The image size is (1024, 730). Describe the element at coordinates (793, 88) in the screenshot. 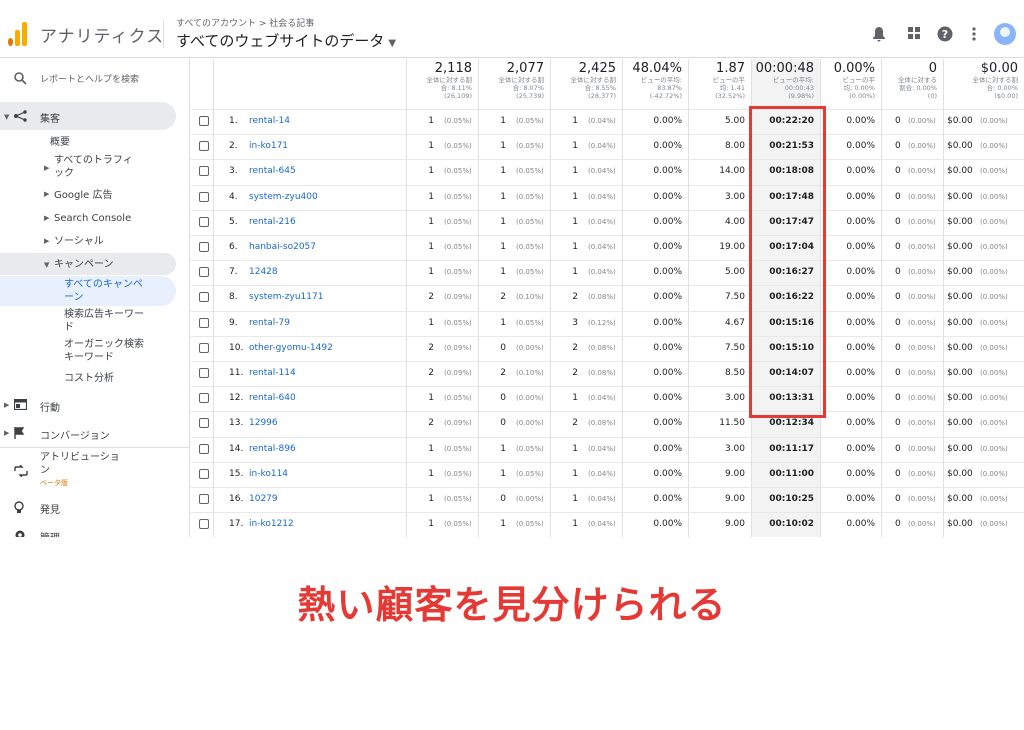

I see `total-note: ビューの平均: 00:00:43 (9.98%)` at that location.